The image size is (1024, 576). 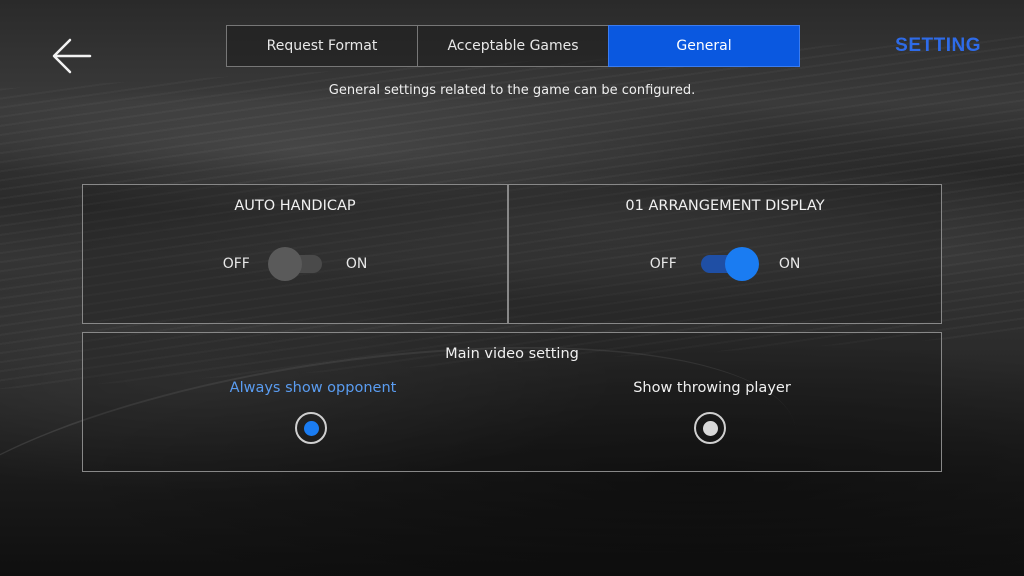 I want to click on arrangement-display-off-label: OFF, so click(x=663, y=264).